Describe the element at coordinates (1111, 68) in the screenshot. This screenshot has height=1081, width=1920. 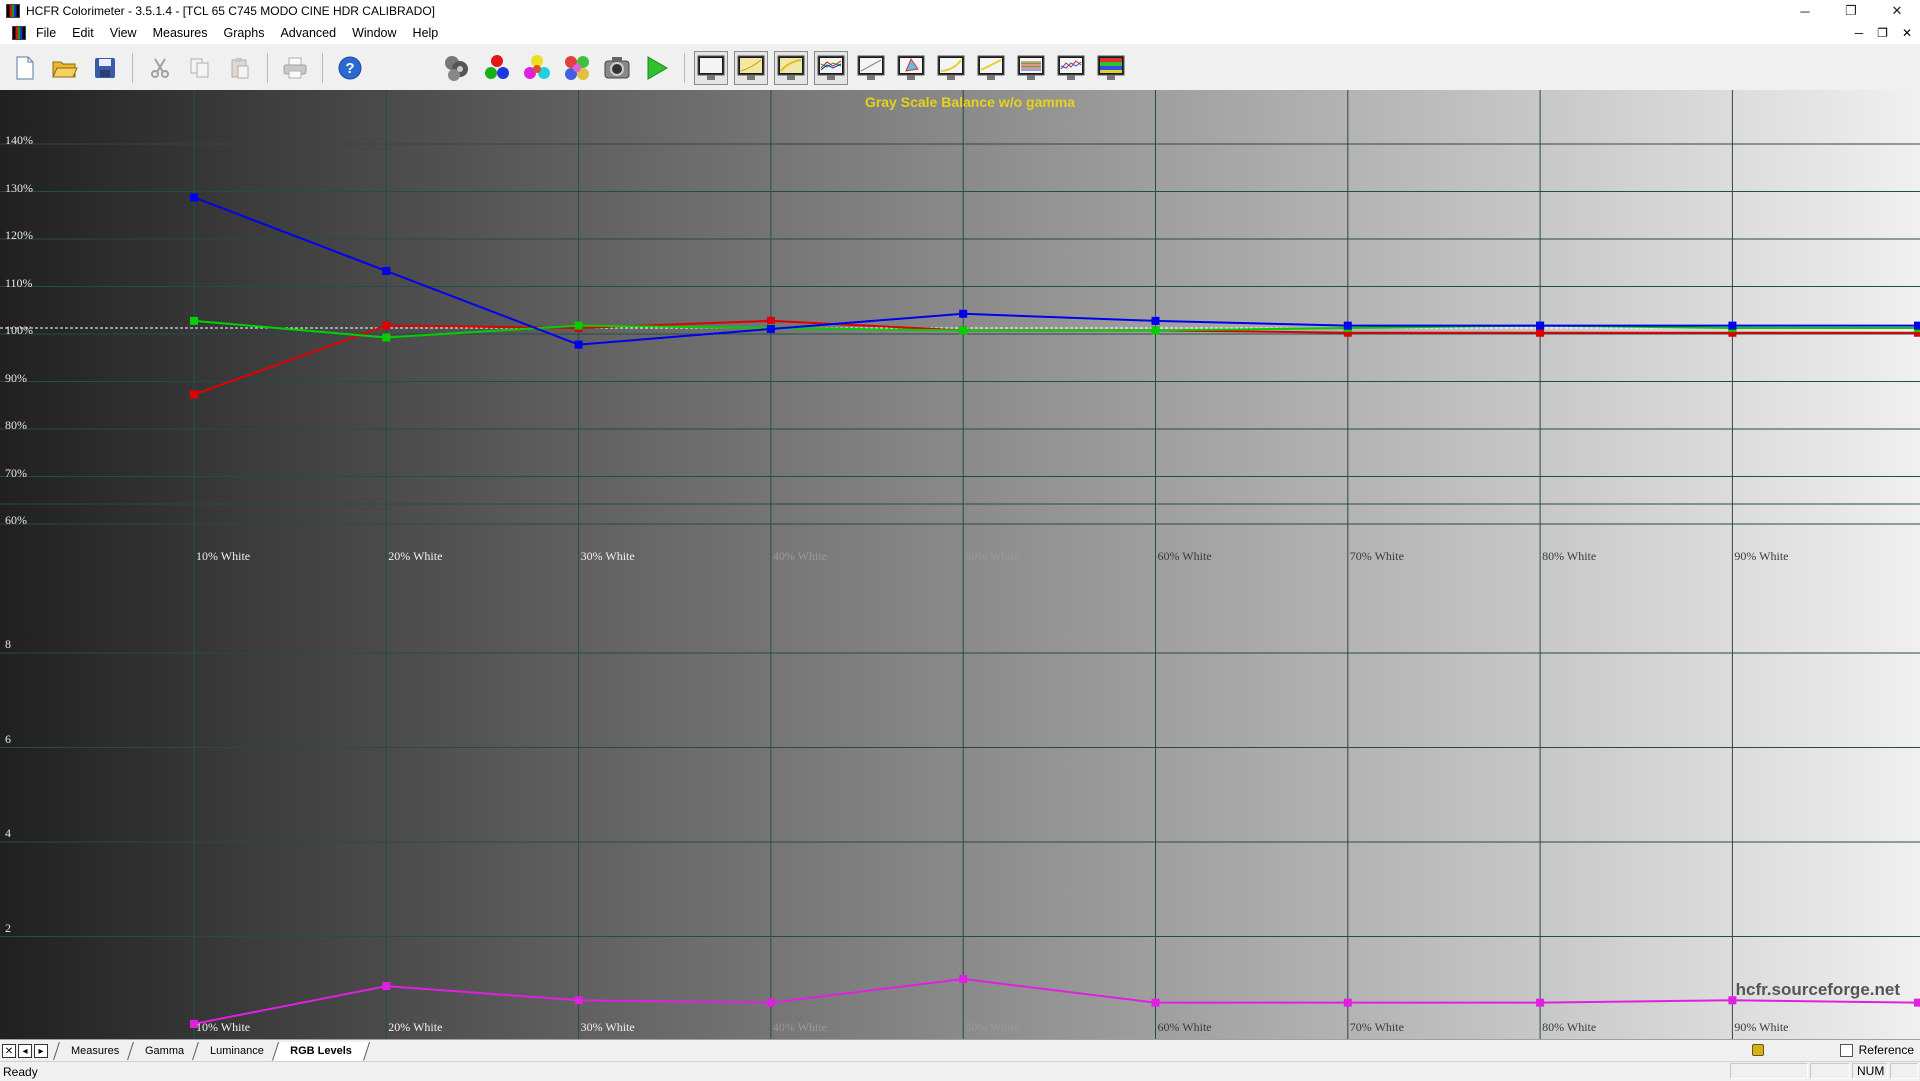
I see `monitor-saturation-icon` at that location.